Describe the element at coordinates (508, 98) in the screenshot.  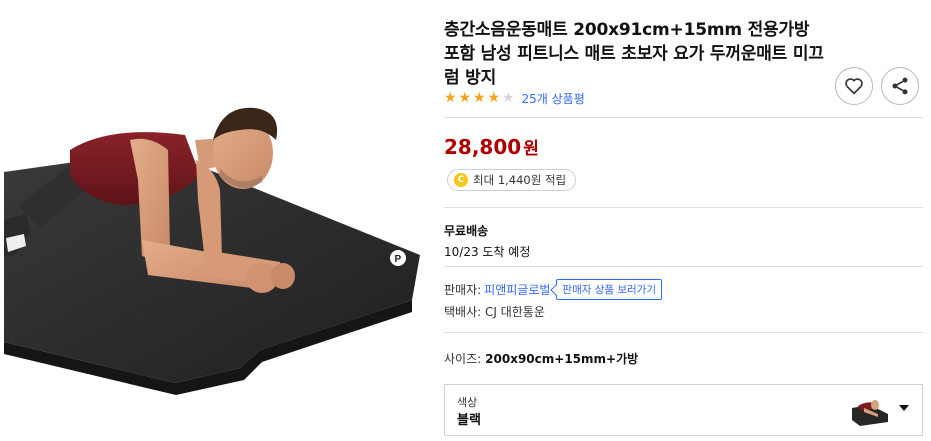
I see `star-empty-icon: ★` at that location.